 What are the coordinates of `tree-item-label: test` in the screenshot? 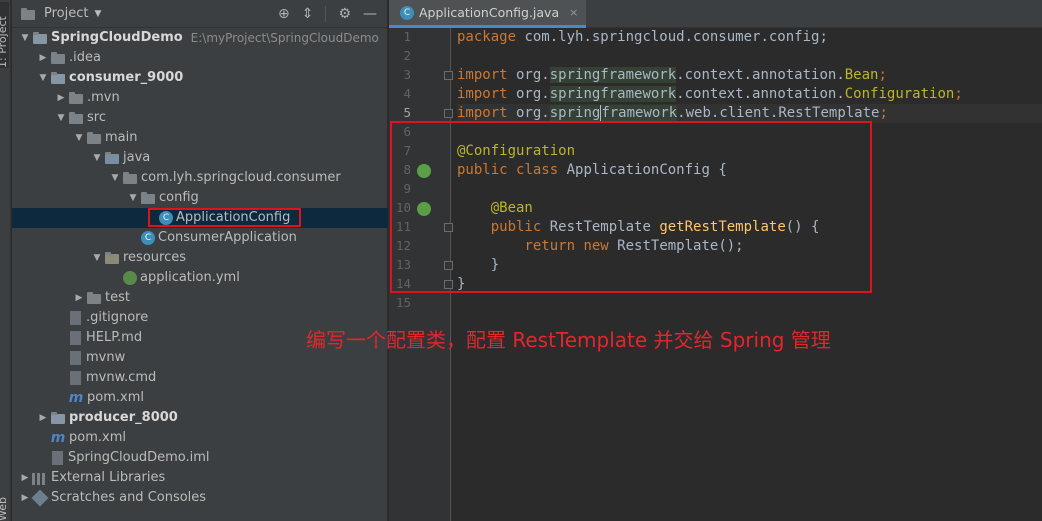 It's located at (117, 297).